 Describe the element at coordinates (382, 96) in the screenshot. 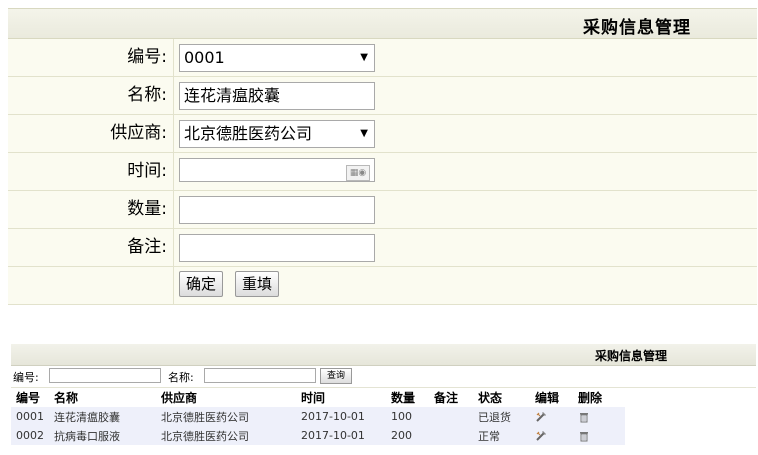

I see `form-row-name: 名称: 连花清瘟胶囊` at that location.